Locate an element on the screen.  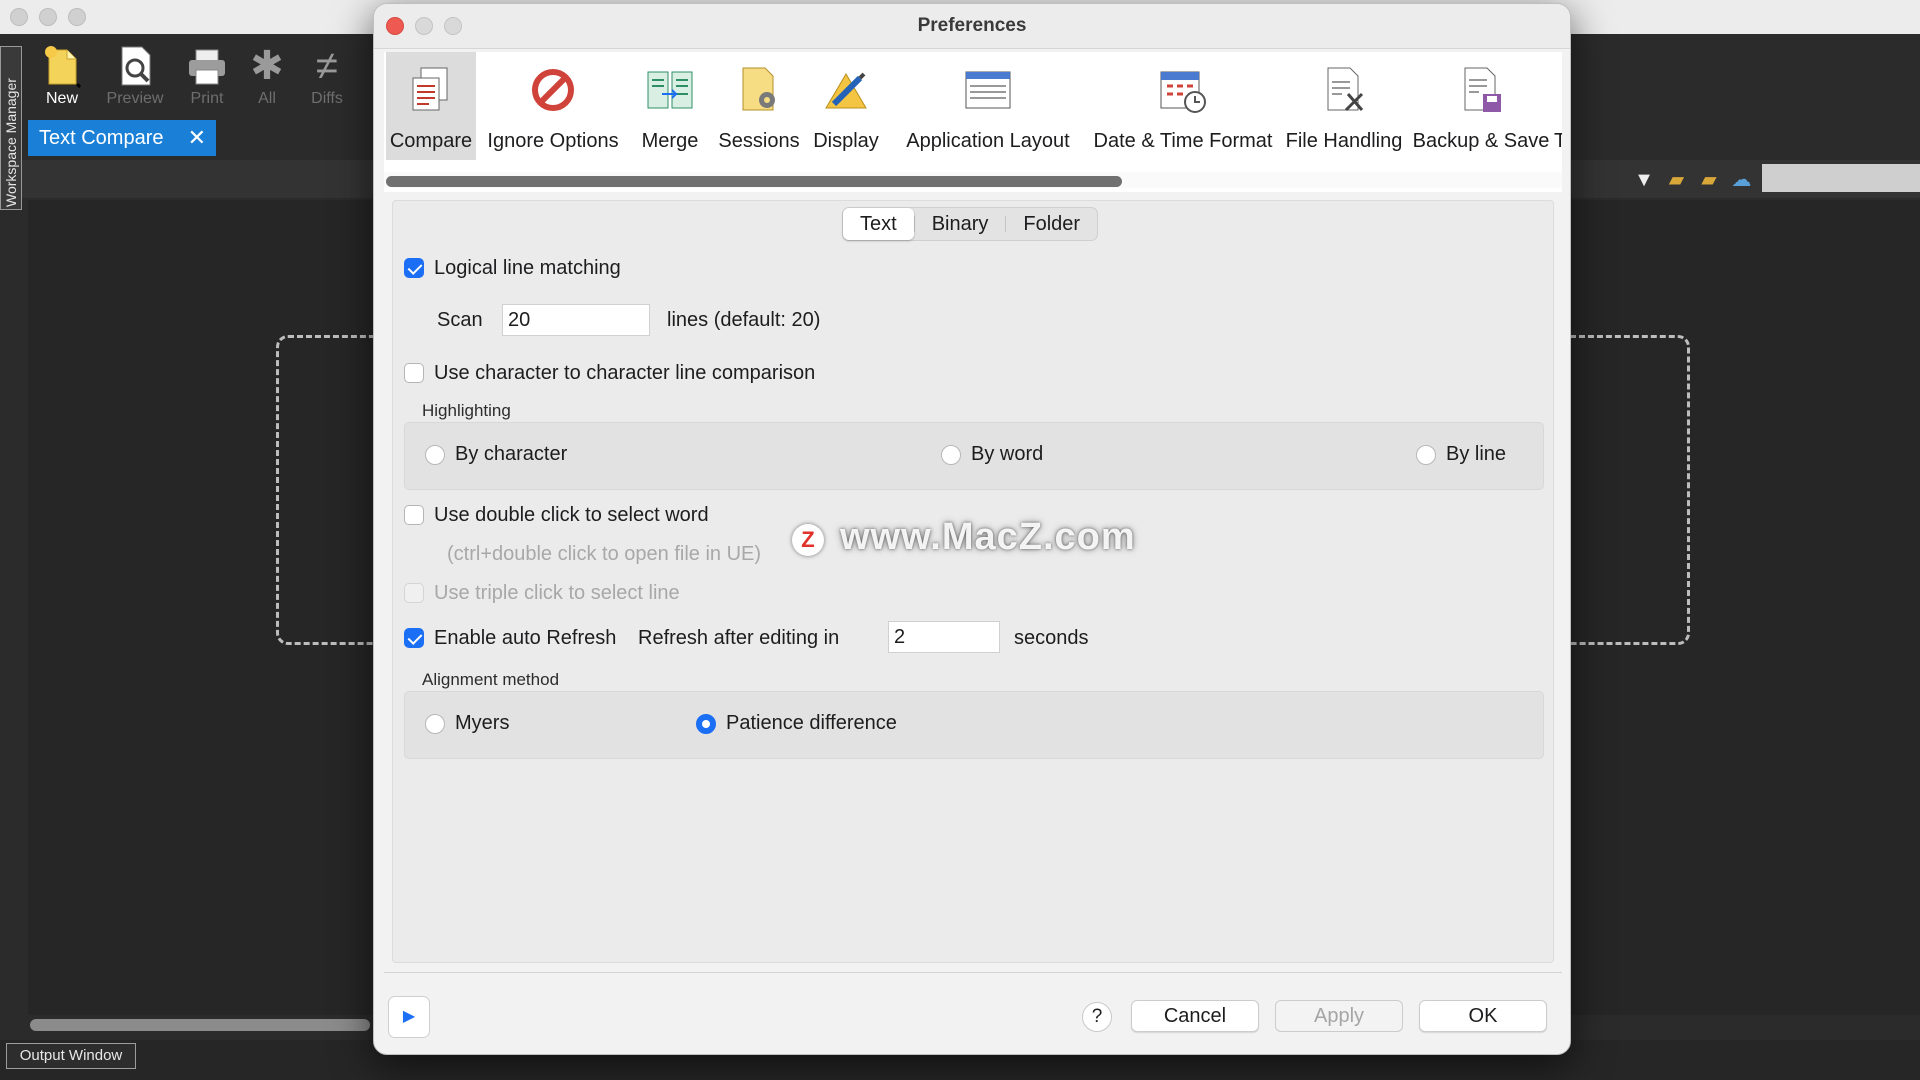
category-application-layout-label: Application Layout is located at coordinates (988, 141).